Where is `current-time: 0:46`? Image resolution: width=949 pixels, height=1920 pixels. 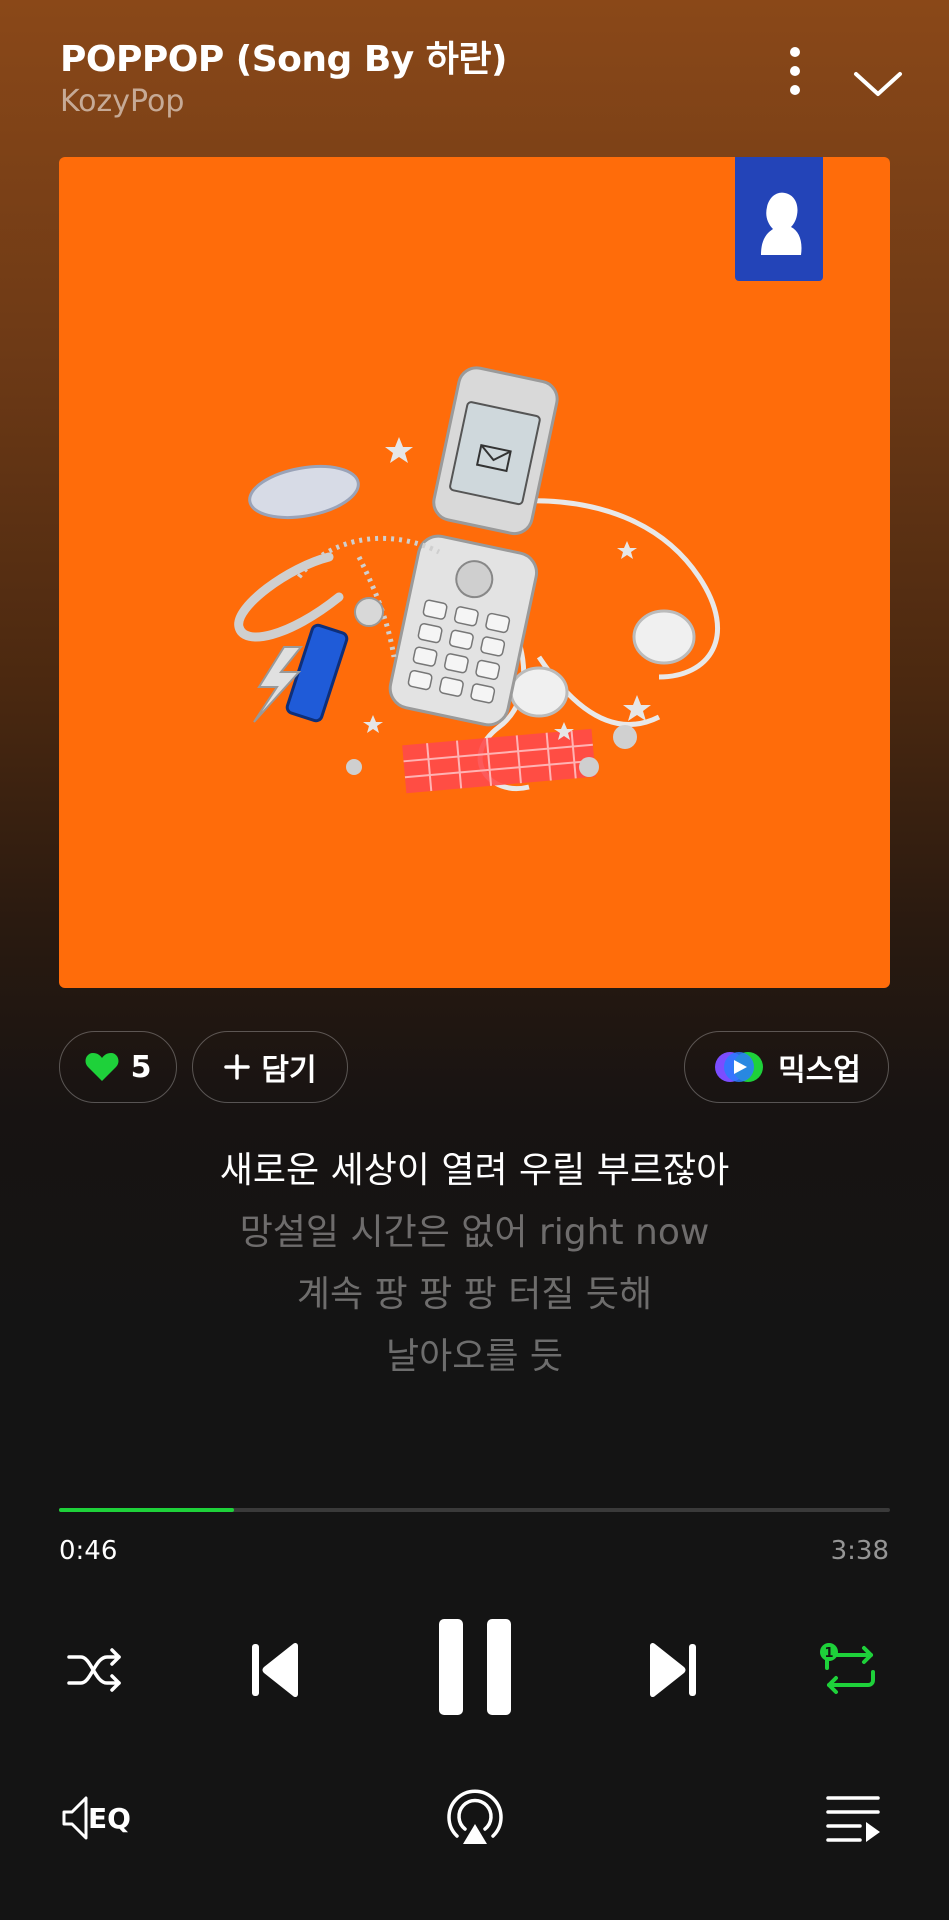
current-time: 0:46 is located at coordinates (88, 1551).